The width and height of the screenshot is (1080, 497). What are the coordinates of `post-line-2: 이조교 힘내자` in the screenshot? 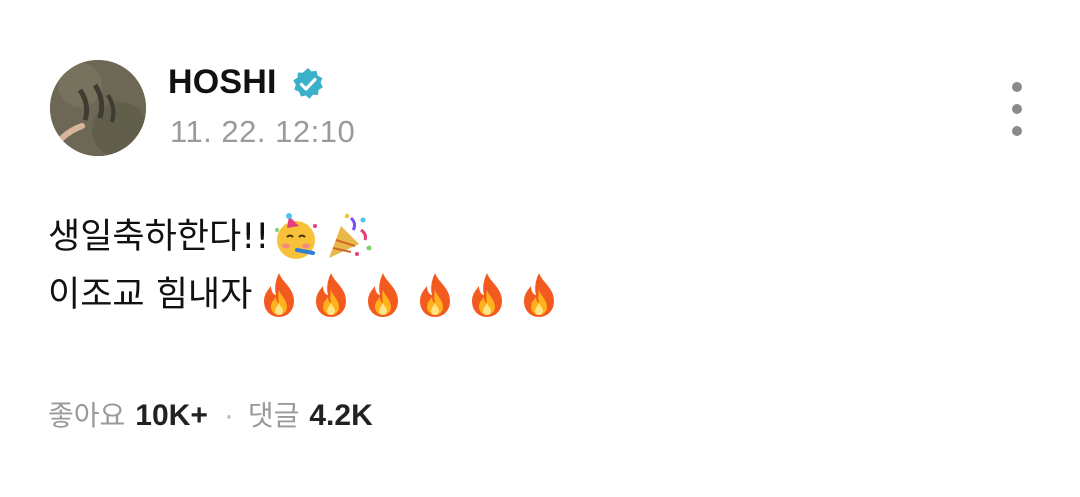 It's located at (306, 295).